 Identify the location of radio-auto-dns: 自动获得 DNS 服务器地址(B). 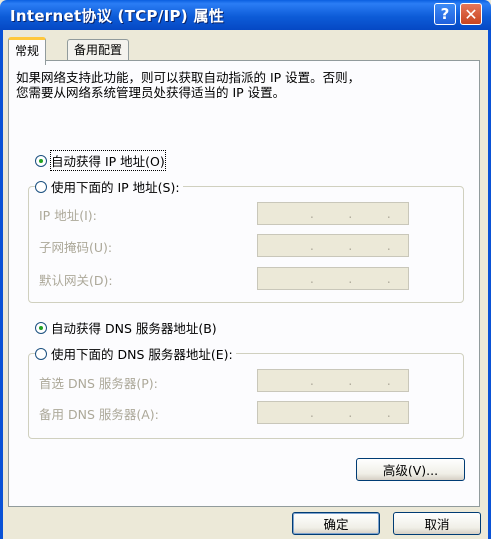
(127, 327).